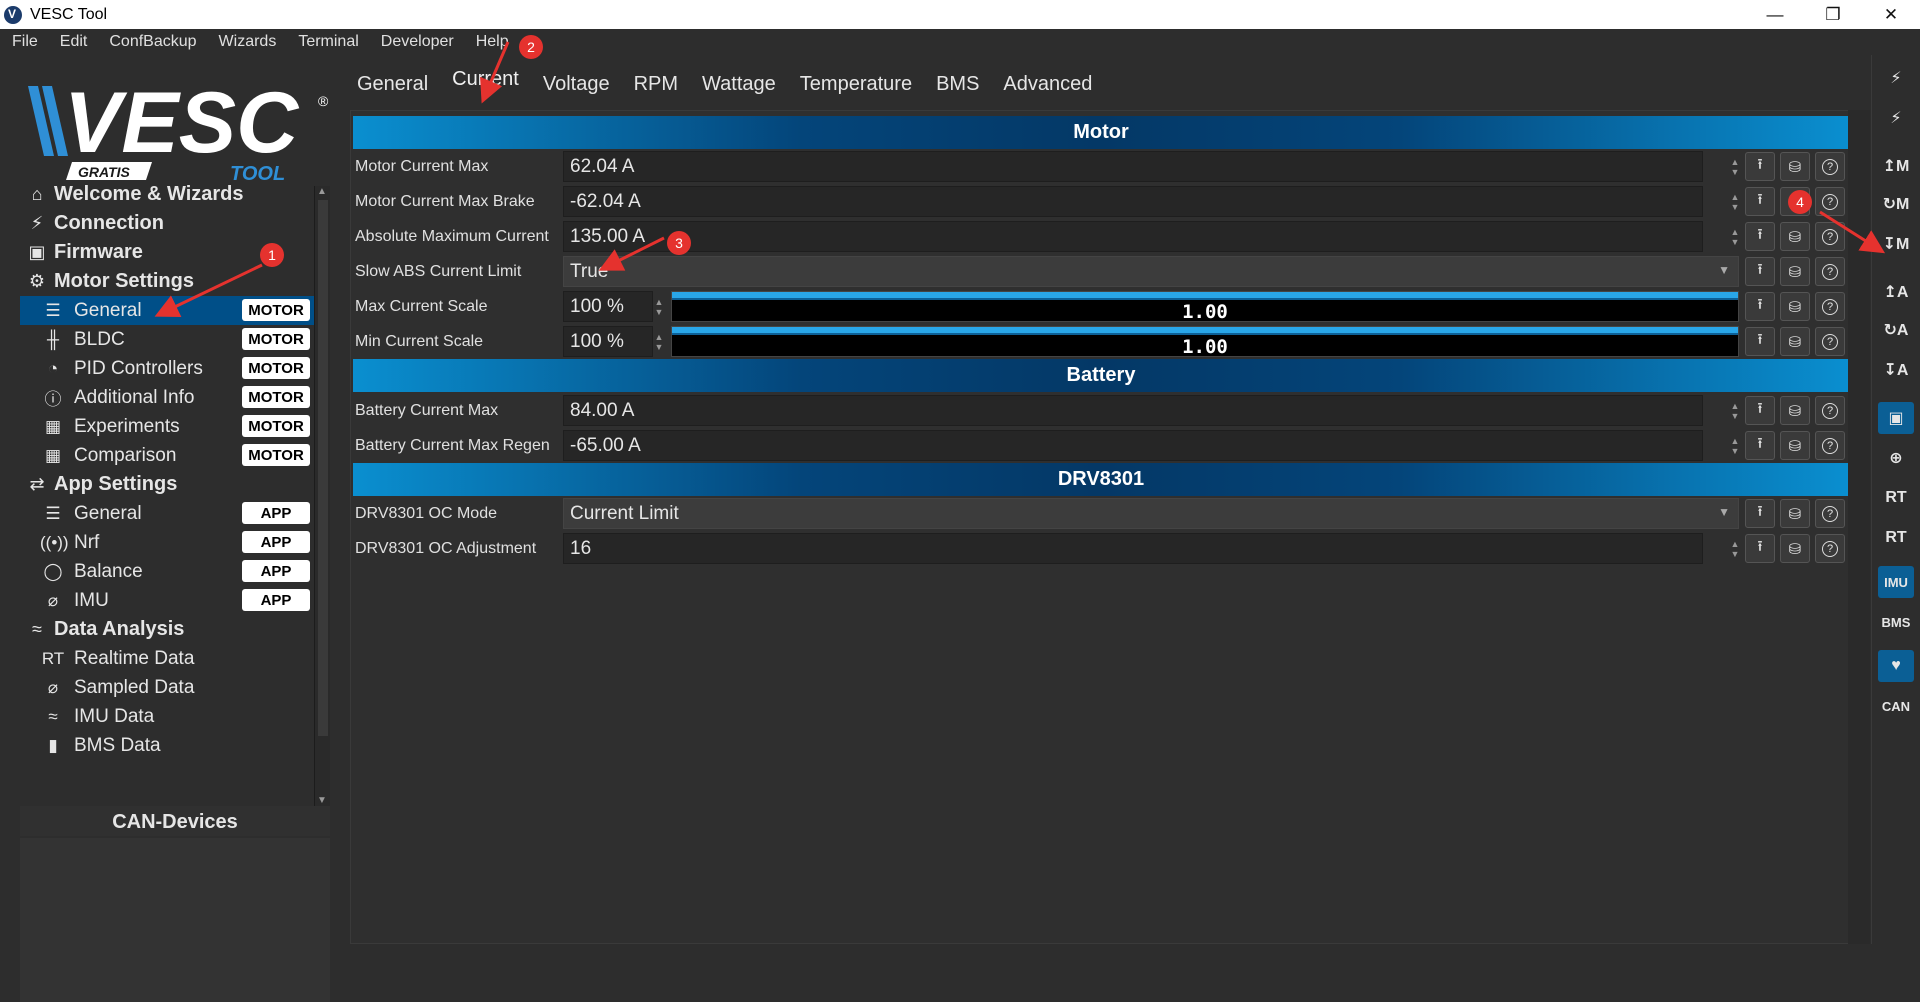 This screenshot has height=1002, width=1920. I want to click on nav-item-additional-info: ⓘ Additional Info MOTOR, so click(168, 397).